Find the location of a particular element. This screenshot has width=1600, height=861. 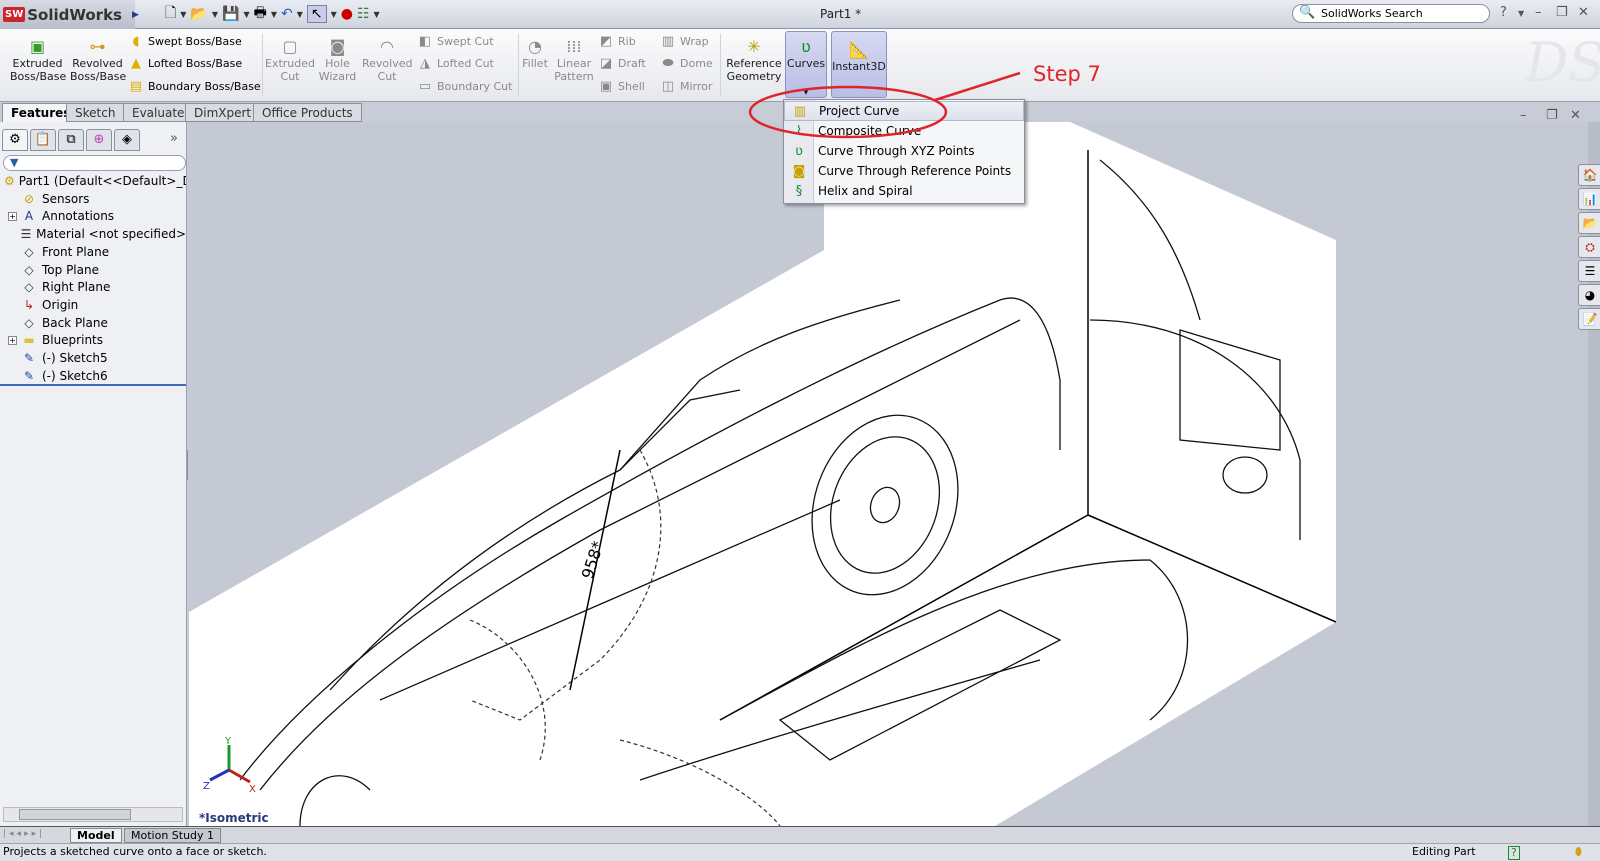

rollback-bar is located at coordinates (93, 385).